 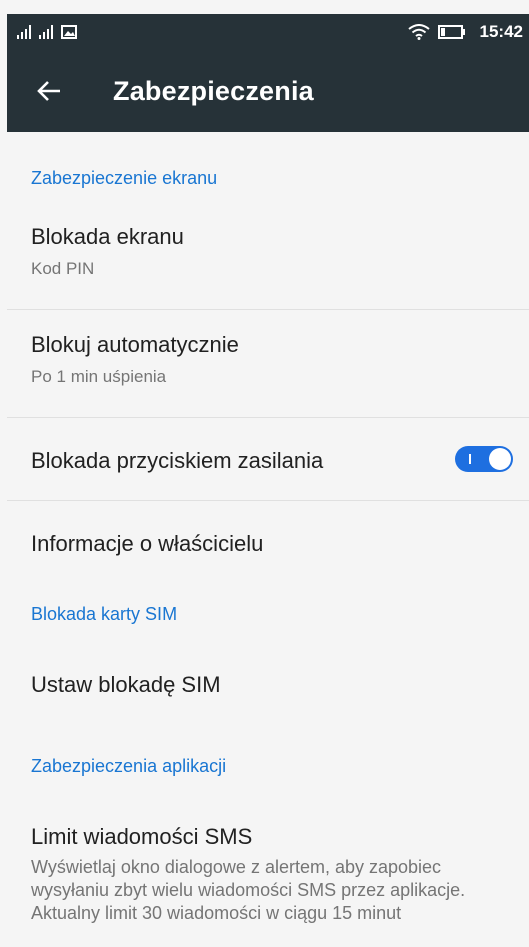 I want to click on app-bar: Zabezpieczenia, so click(x=268, y=91).